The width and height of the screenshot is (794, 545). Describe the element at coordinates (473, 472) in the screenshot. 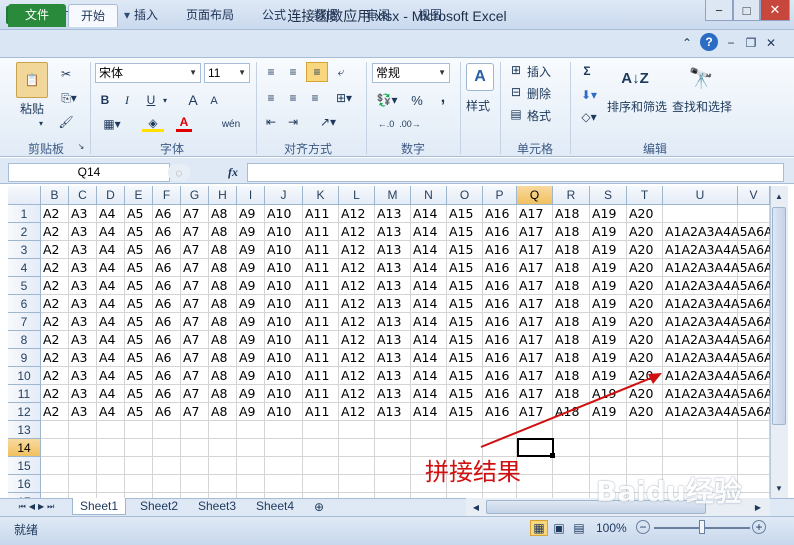

I see `annotation-label: 拼接结果` at that location.